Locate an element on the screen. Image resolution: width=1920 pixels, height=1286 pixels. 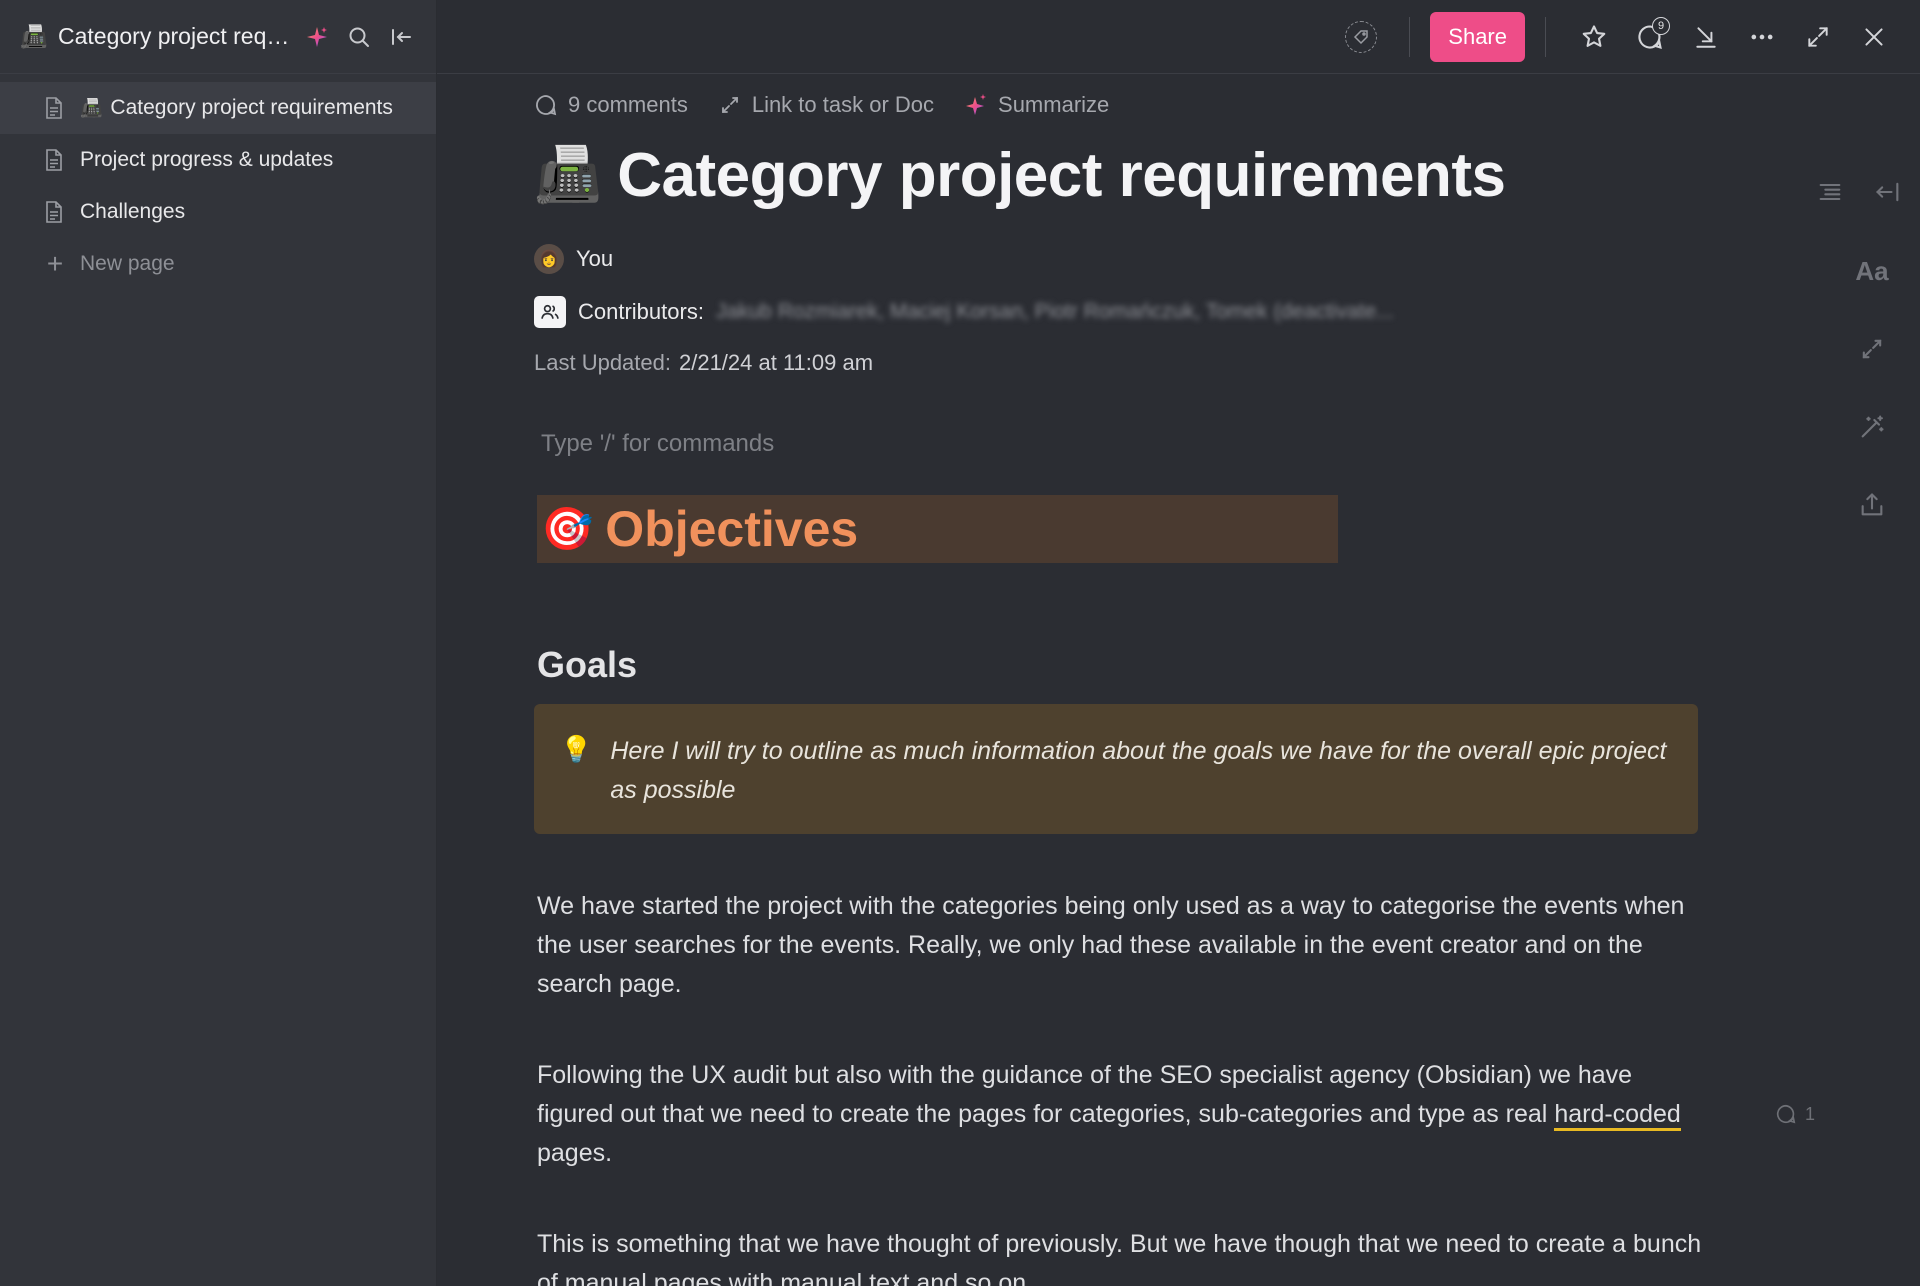
expand-button is located at coordinates (1818, 37).